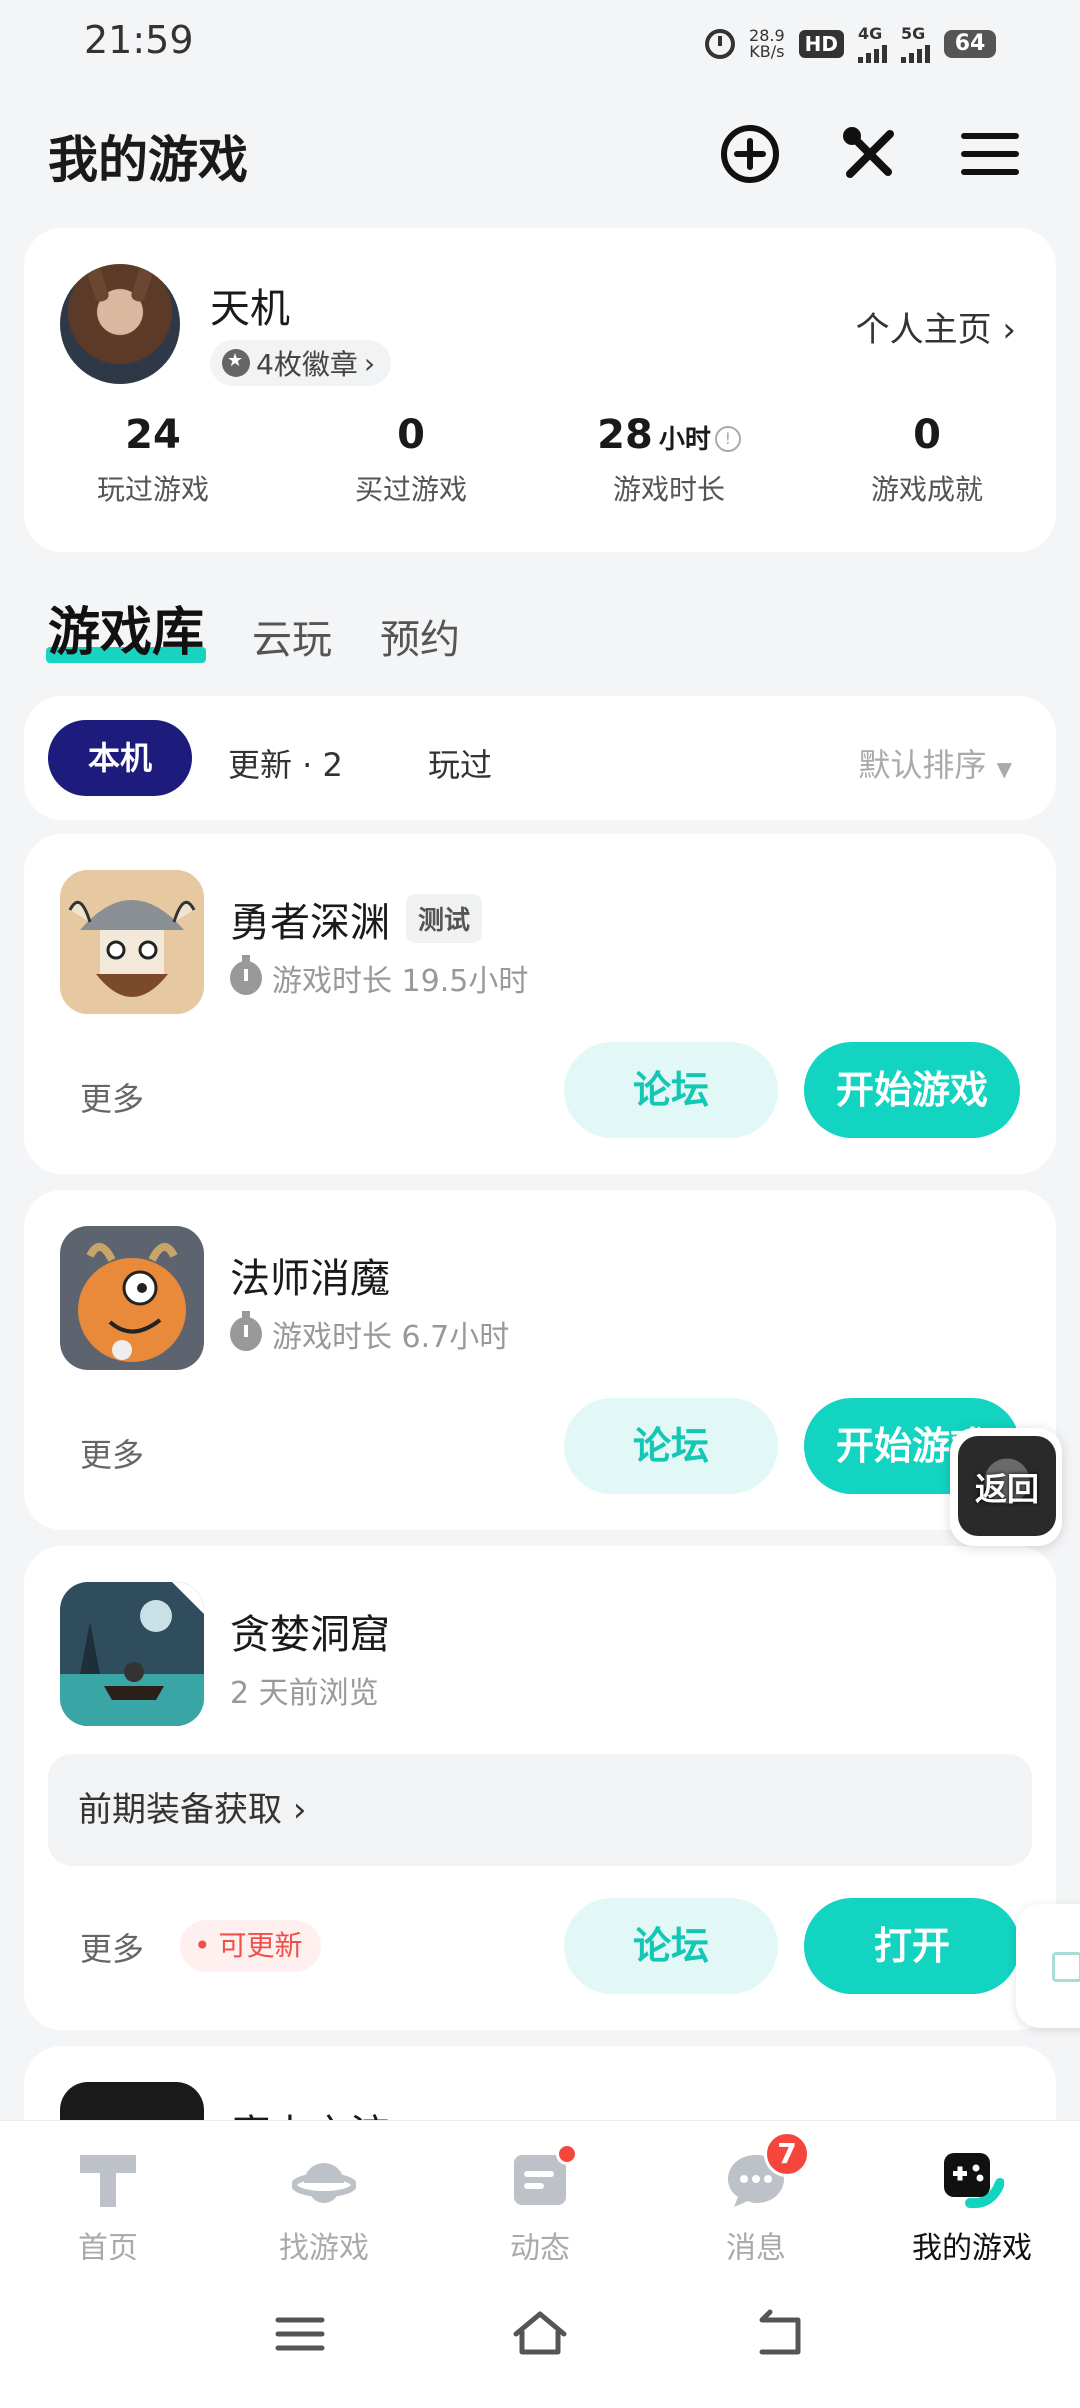 The image size is (1080, 2408). What do you see at coordinates (540, 43) in the screenshot?
I see `status-bar: 21:59 28.9 KB/s HD 4G 5G 64` at bounding box center [540, 43].